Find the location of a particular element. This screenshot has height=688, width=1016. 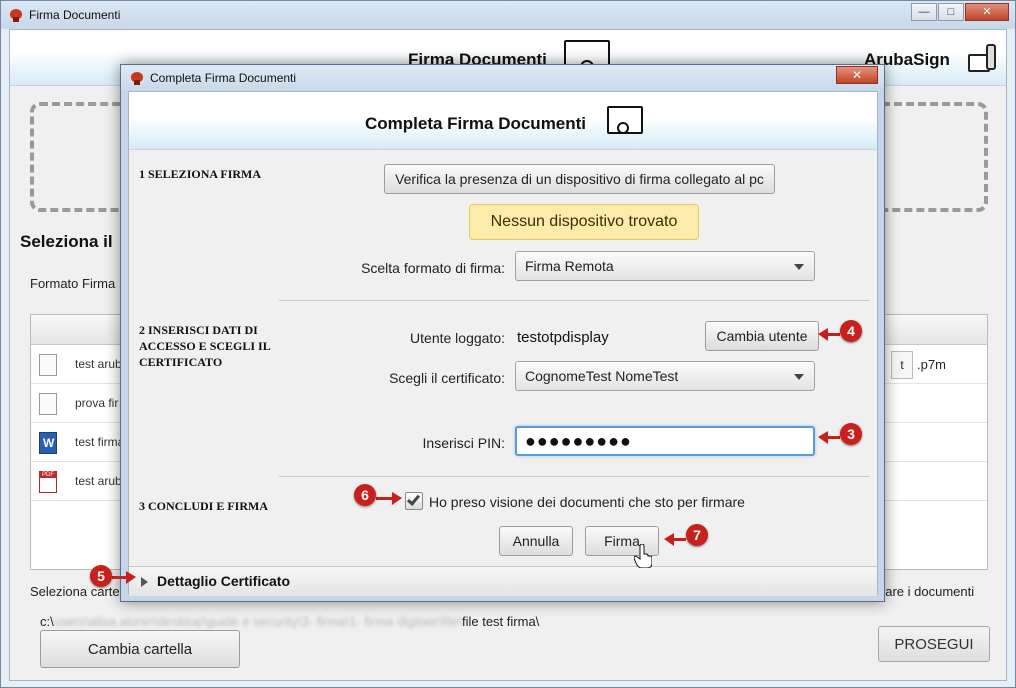

formato-firma-select: Firma Remota is located at coordinates (665, 266).